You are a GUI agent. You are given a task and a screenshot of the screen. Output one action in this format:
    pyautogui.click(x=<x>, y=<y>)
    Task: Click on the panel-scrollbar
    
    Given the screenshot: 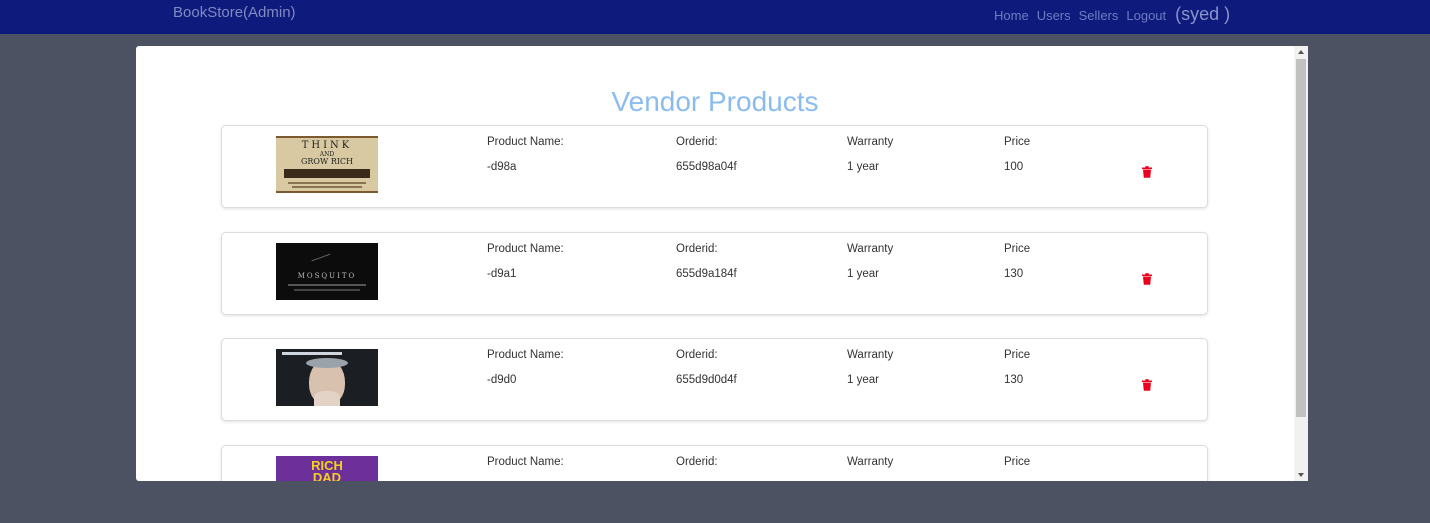 What is the action you would take?
    pyautogui.click(x=1301, y=263)
    